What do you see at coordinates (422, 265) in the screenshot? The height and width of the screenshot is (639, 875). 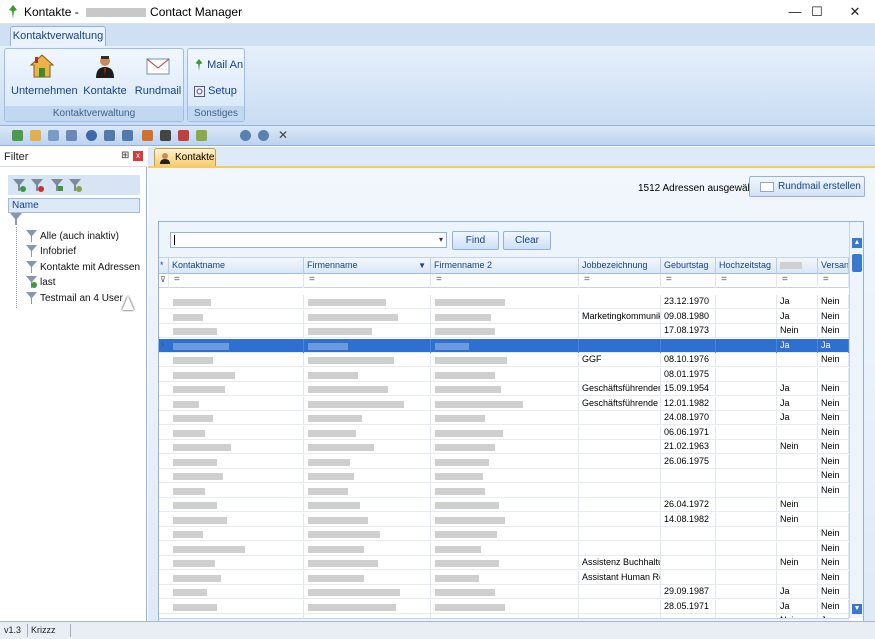 I see `filter-icon: ▼` at bounding box center [422, 265].